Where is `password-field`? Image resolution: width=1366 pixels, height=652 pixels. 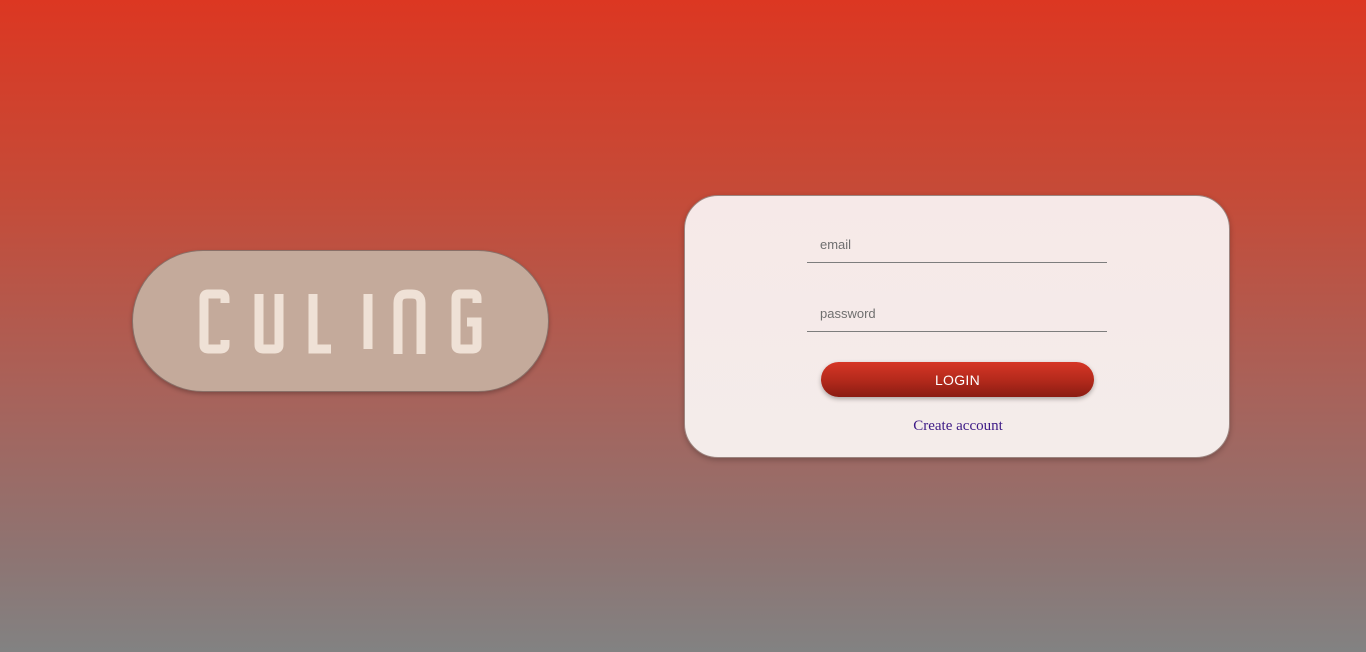
password-field is located at coordinates (957, 314).